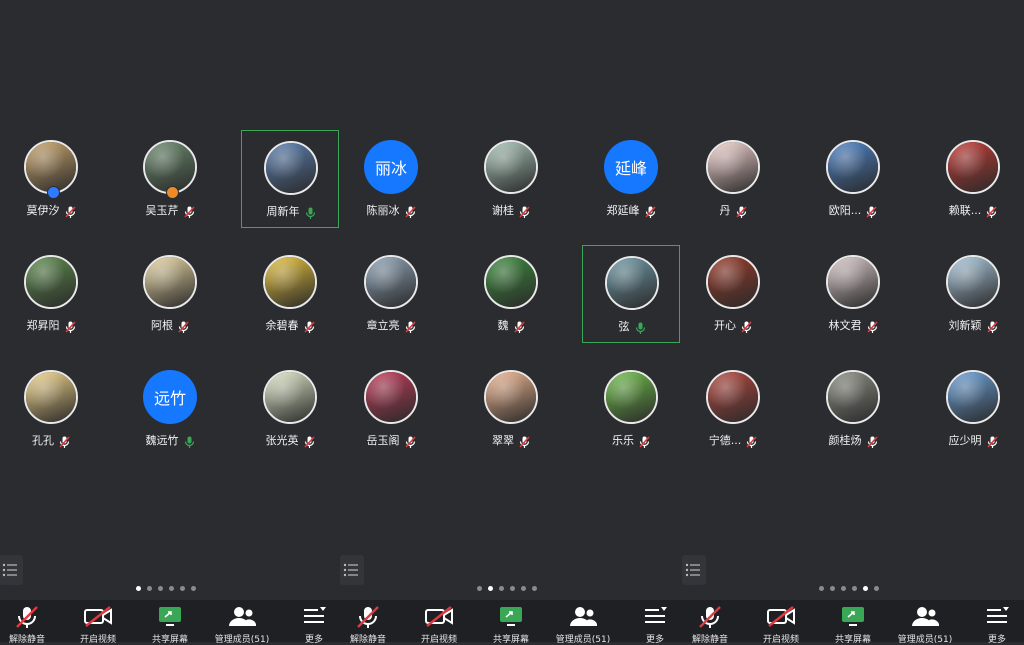  I want to click on participant-tile: 丽冰 陈丽冰, so click(391, 179).